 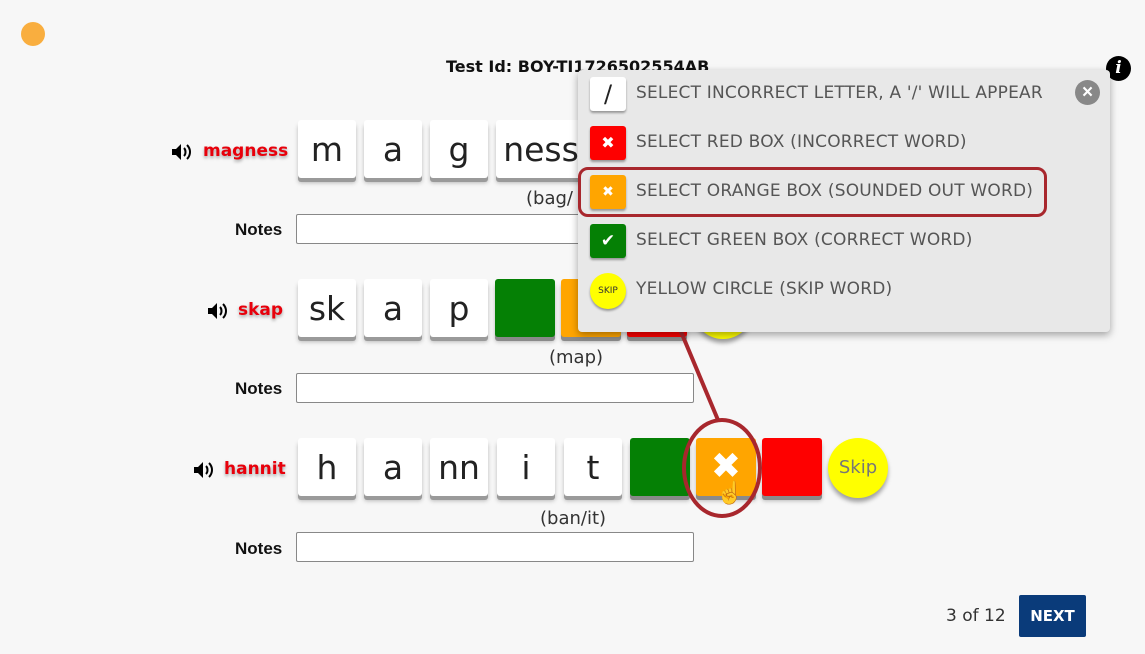 I want to click on page-count: 3 of 12, so click(x=976, y=616).